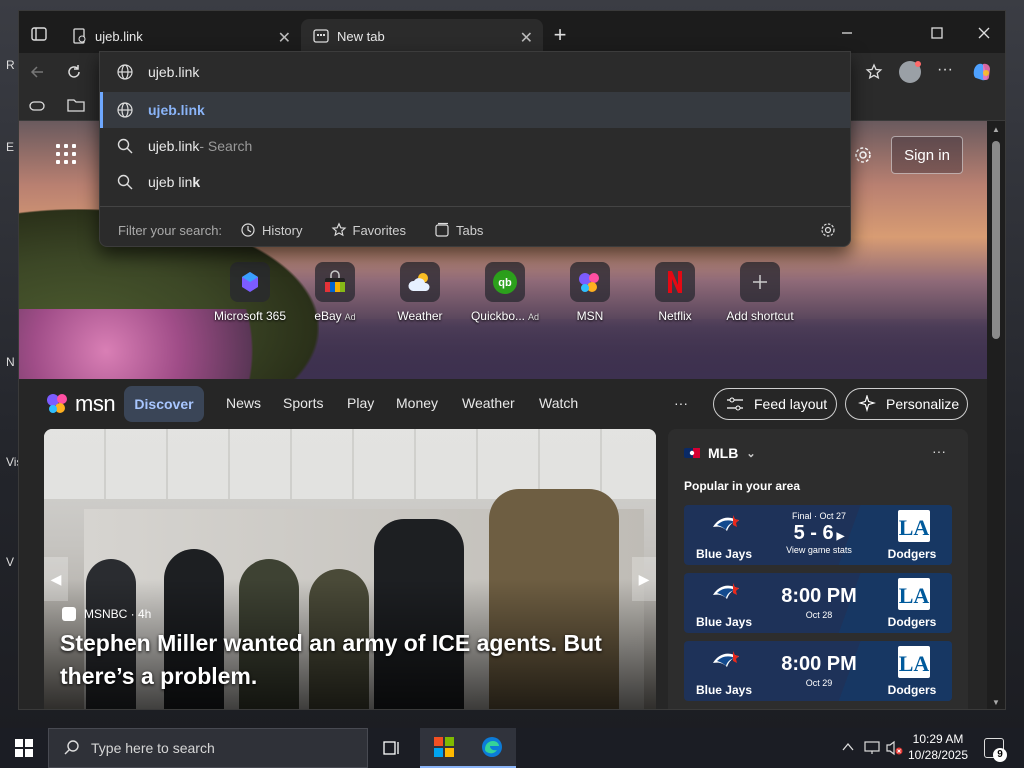 The width and height of the screenshot is (1024, 768). What do you see at coordinates (208, 748) in the screenshot?
I see `taskbar-search-box: Type here to search` at bounding box center [208, 748].